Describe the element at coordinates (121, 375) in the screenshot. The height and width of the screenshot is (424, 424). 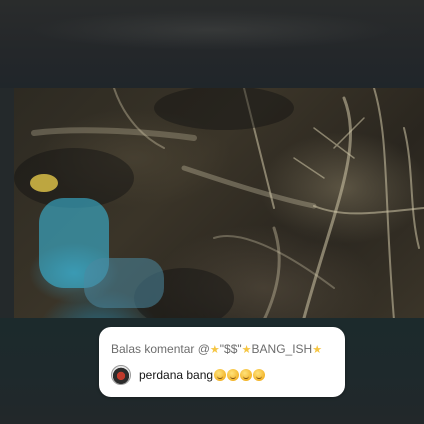
I see `avatar` at that location.